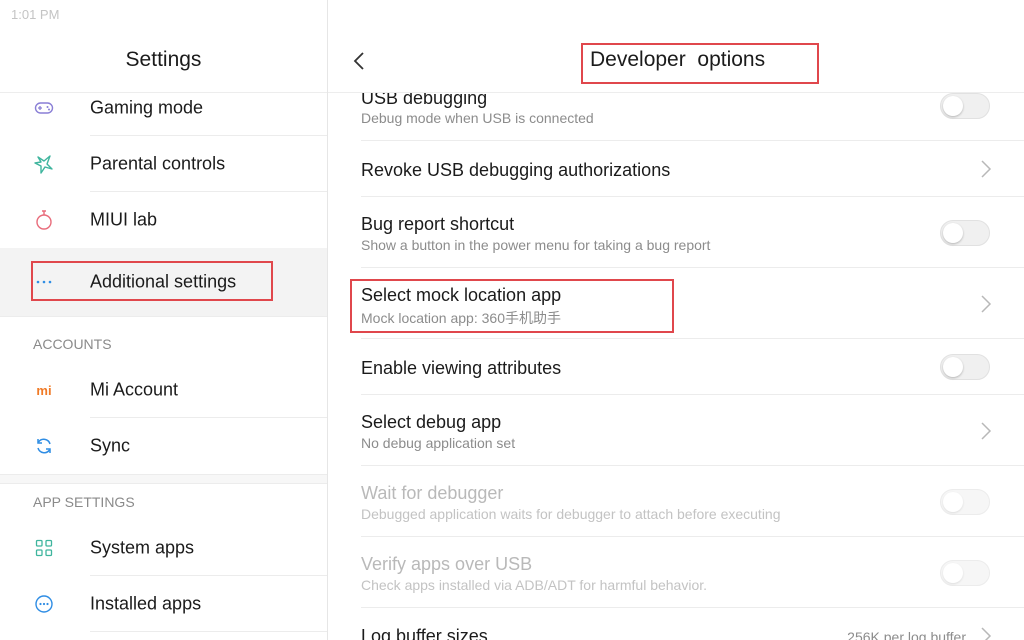 This screenshot has width=1024, height=640. I want to click on row-title: Revoke USB debugging authorizations, so click(516, 170).